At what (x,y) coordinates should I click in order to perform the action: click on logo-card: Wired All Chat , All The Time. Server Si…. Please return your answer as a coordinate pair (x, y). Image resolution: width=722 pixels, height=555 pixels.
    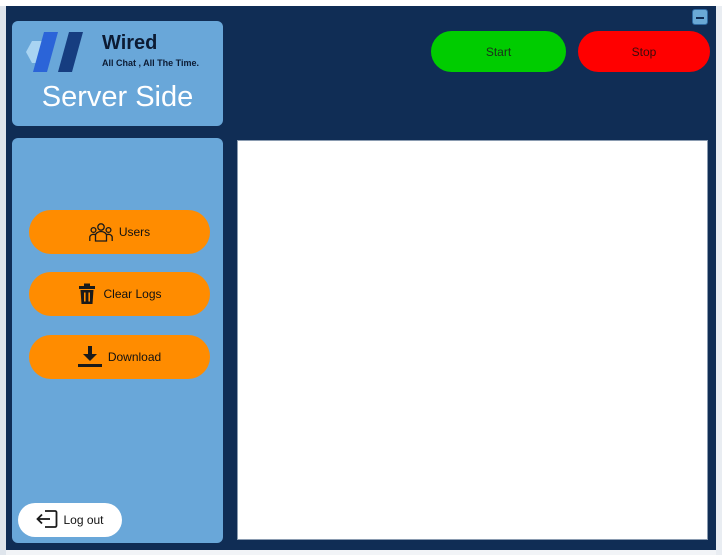
    Looking at the image, I should click on (117, 73).